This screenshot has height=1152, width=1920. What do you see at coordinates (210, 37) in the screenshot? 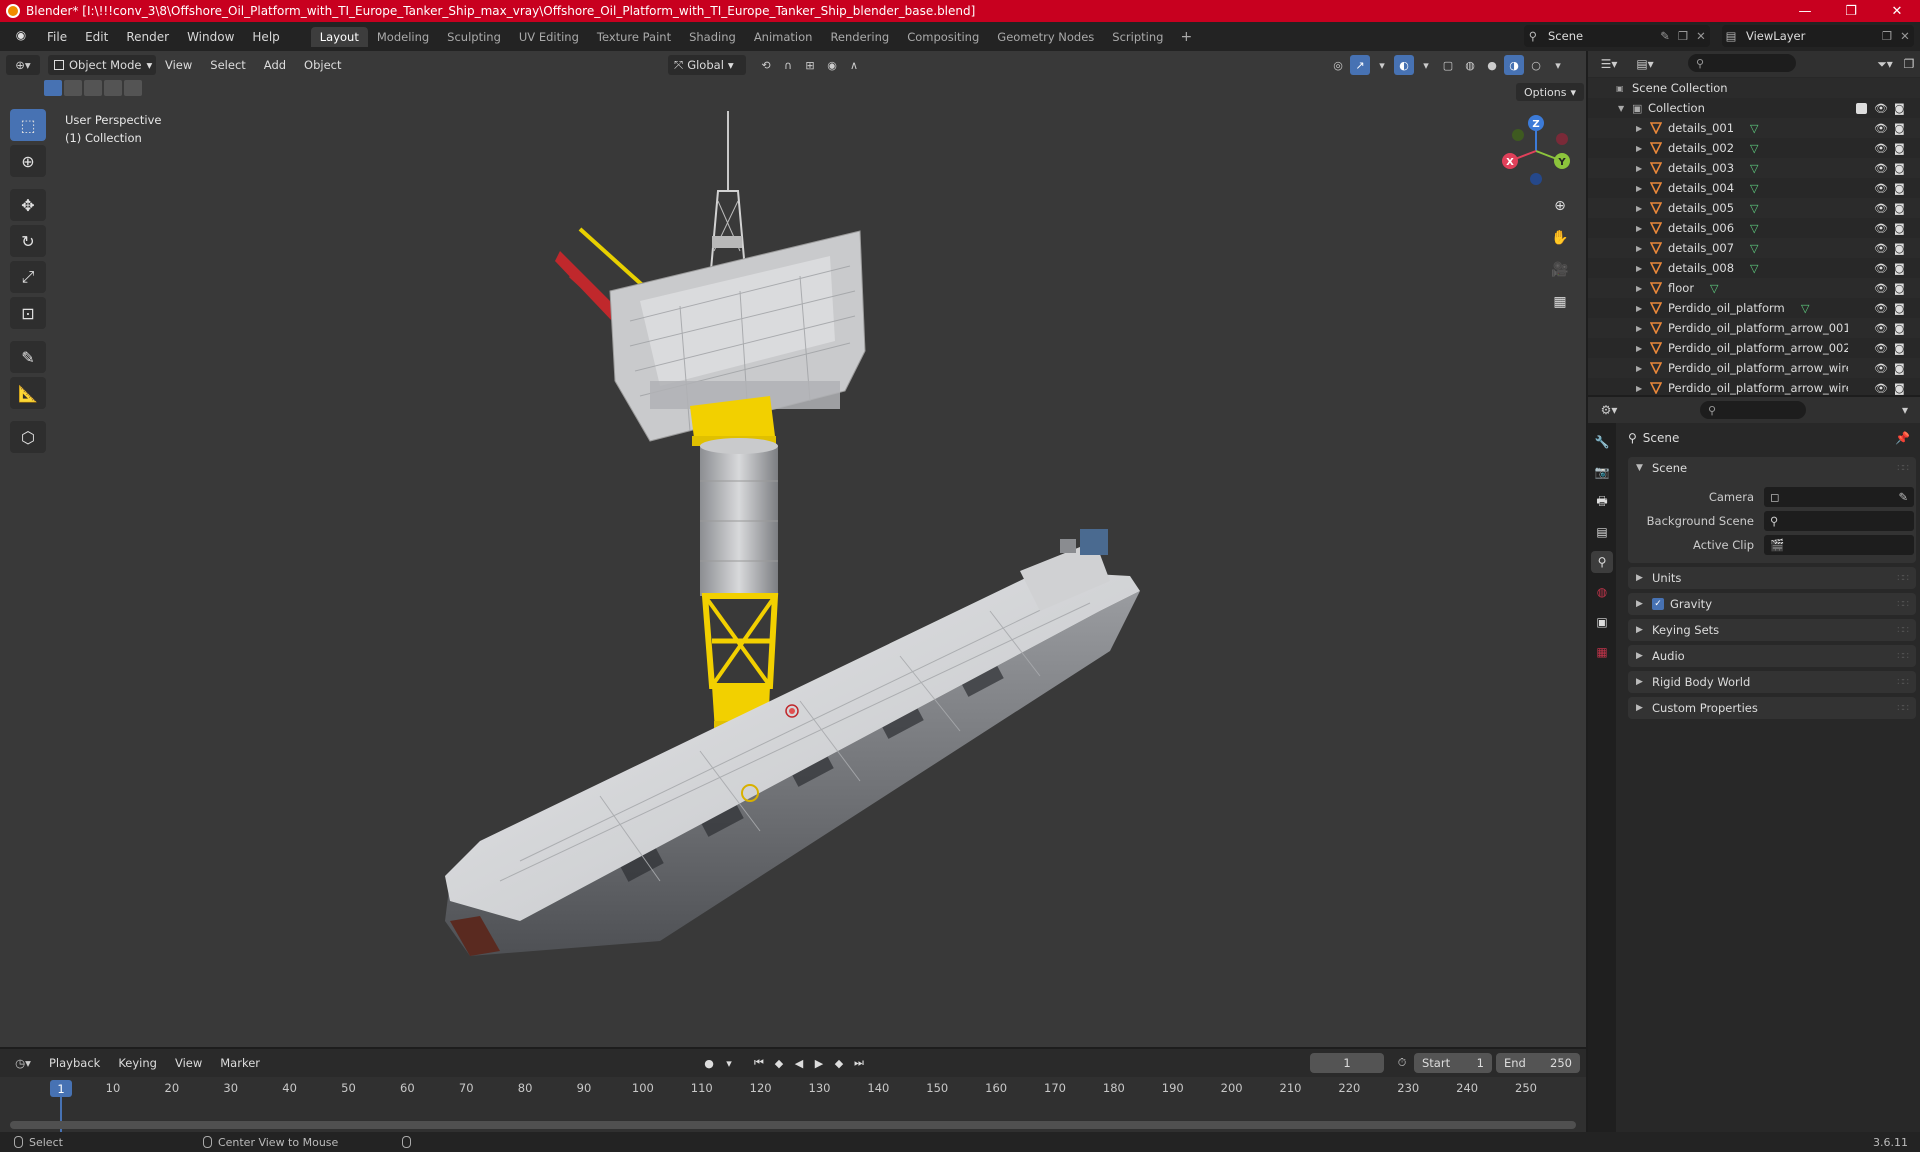
I see `menu-window: Window` at bounding box center [210, 37].